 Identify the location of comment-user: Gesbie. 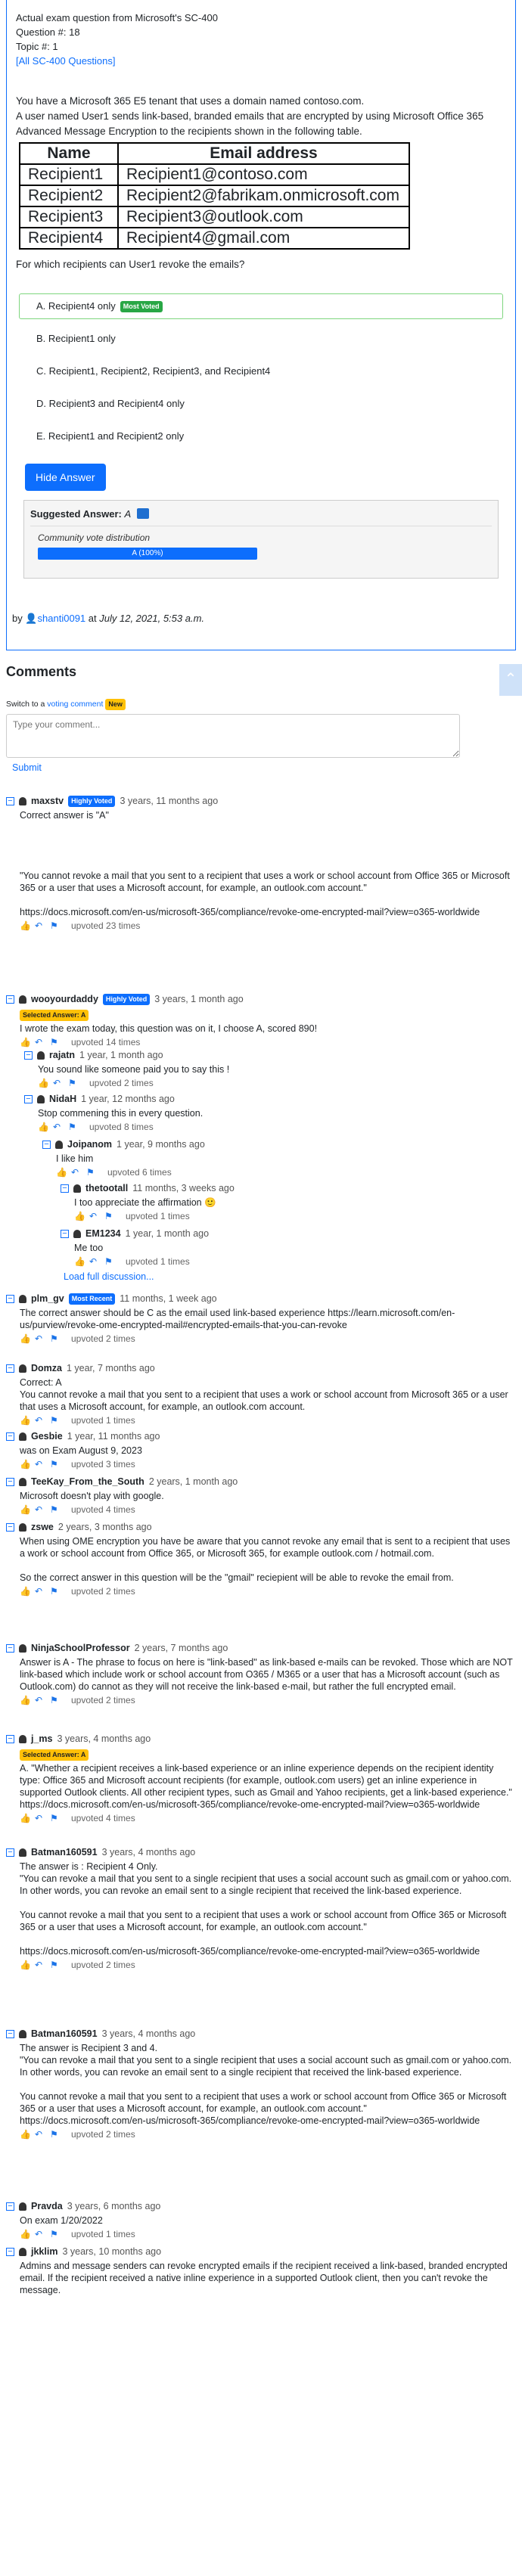
(47, 1436).